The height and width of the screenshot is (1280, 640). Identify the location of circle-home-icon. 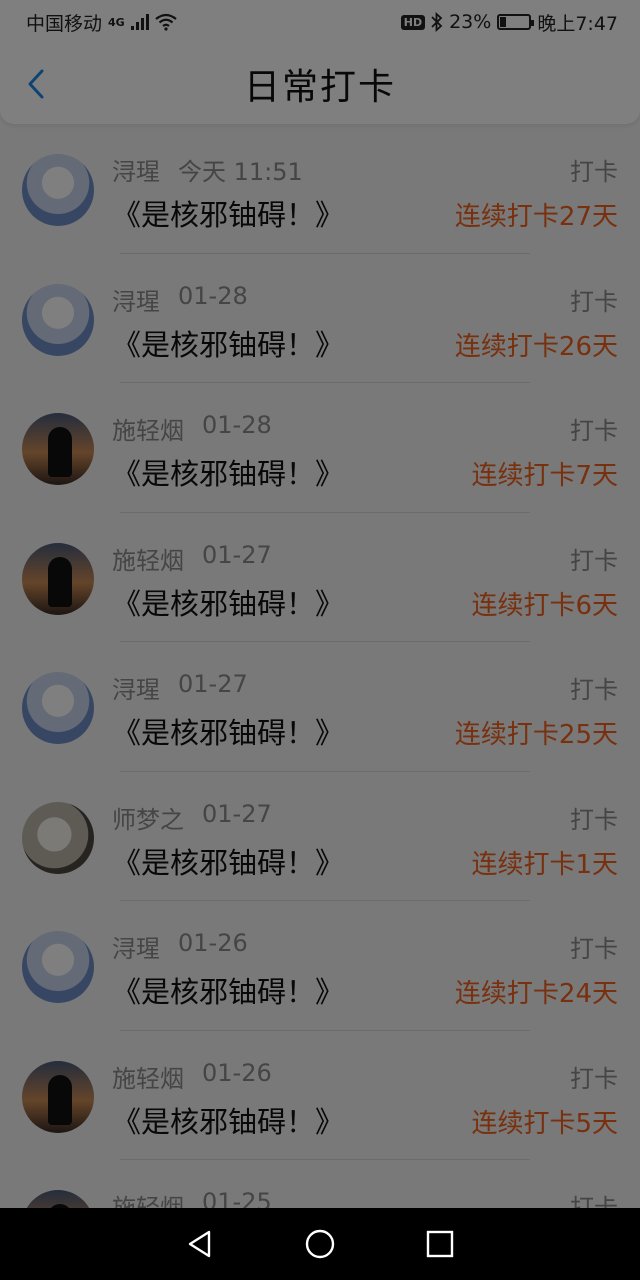
(320, 1244).